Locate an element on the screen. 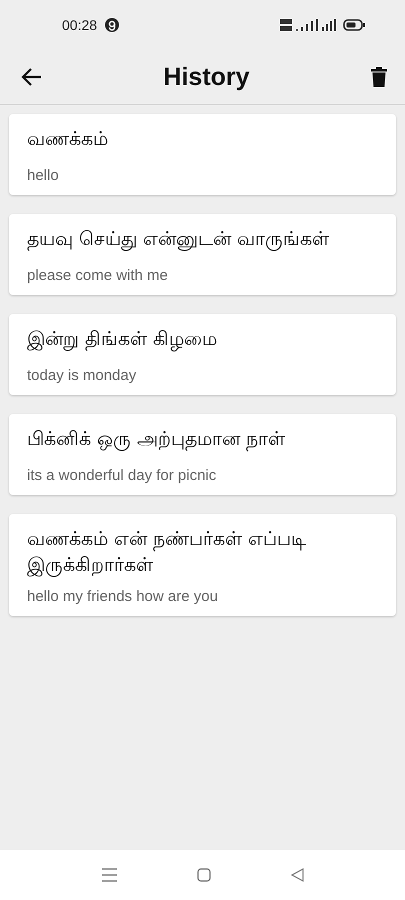 The height and width of the screenshot is (900, 405). notification-icon is located at coordinates (112, 25).